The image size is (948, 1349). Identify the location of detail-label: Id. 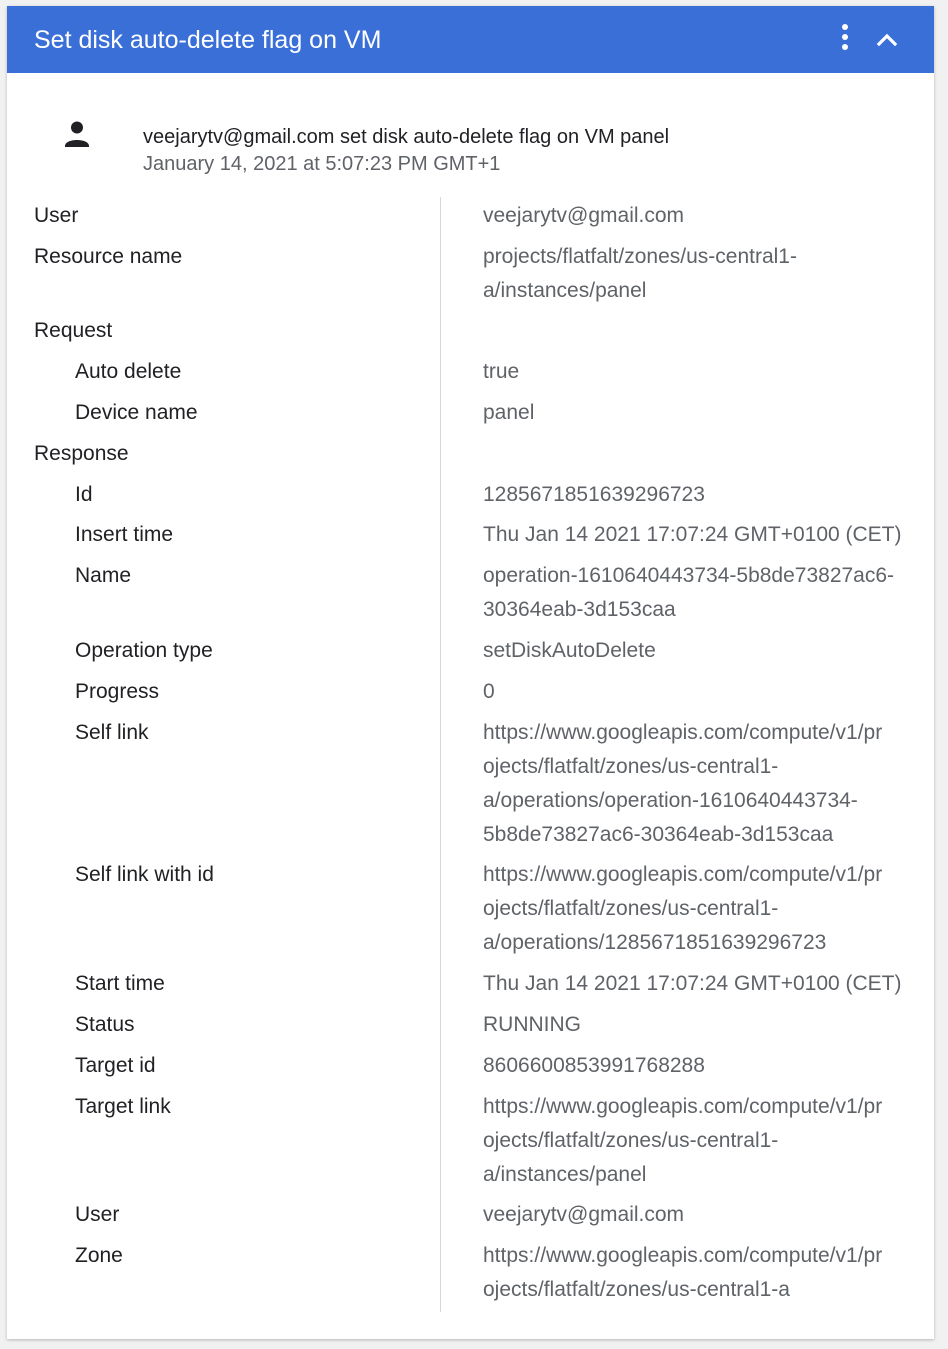
(84, 494).